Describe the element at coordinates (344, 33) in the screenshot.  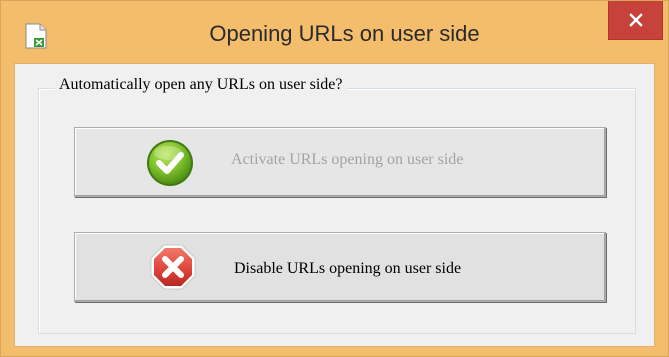
I see `window-title: Opening URLs on user side` at that location.